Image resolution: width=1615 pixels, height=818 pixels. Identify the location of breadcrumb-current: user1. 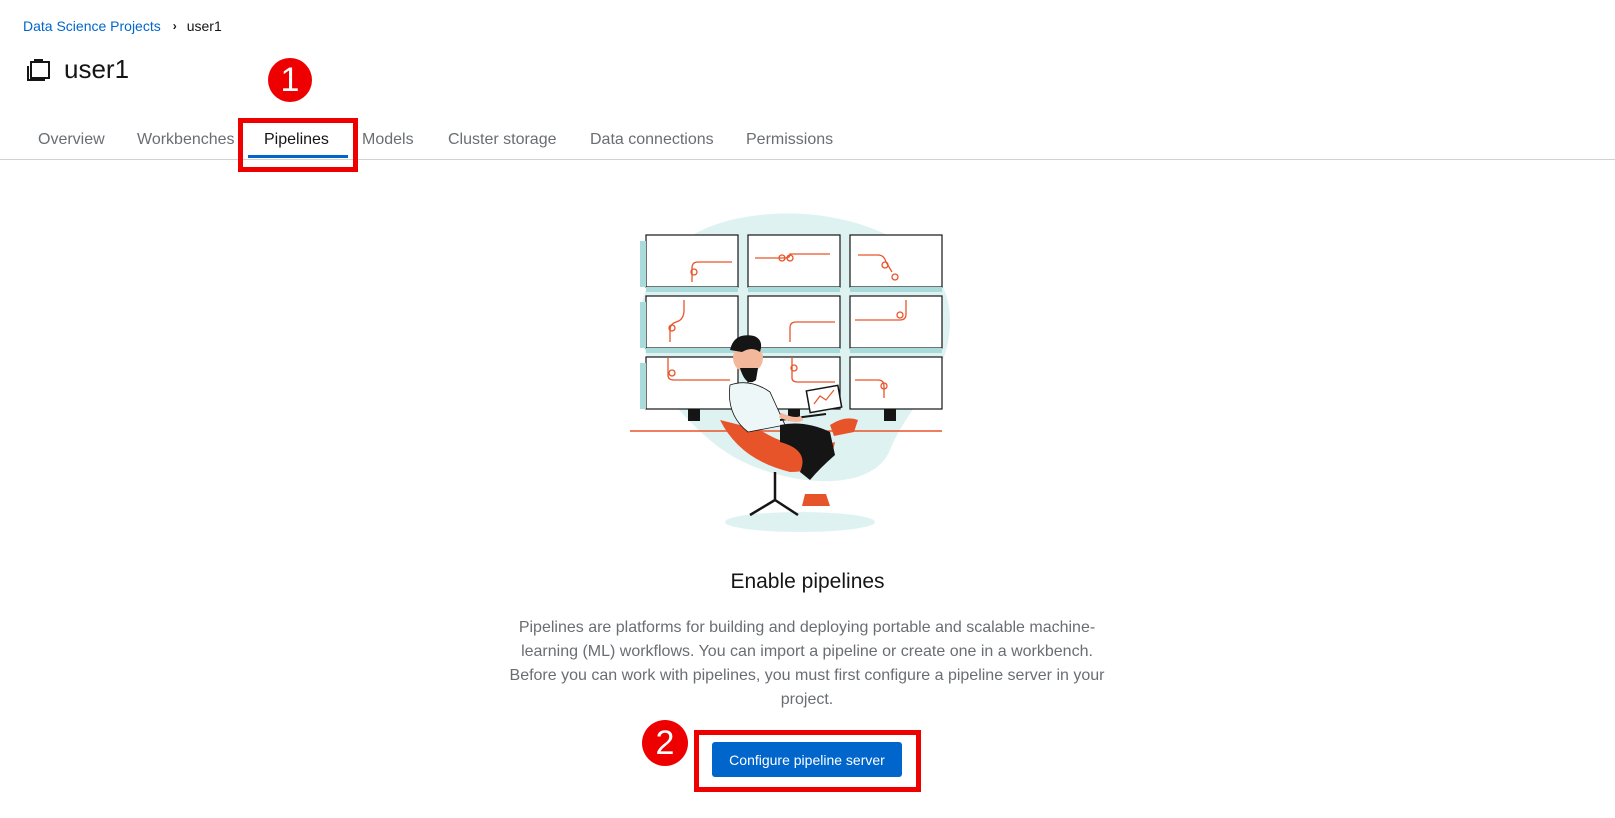
(204, 26).